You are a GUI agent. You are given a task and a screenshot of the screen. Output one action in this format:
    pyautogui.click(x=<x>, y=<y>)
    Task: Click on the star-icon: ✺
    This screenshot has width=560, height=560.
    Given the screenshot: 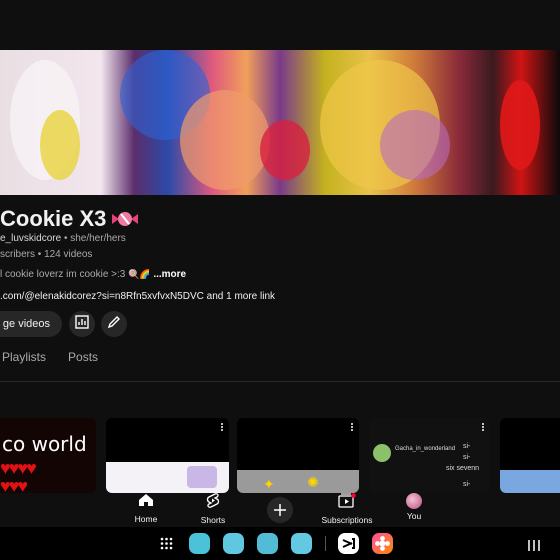 What is the action you would take?
    pyautogui.click(x=313, y=482)
    